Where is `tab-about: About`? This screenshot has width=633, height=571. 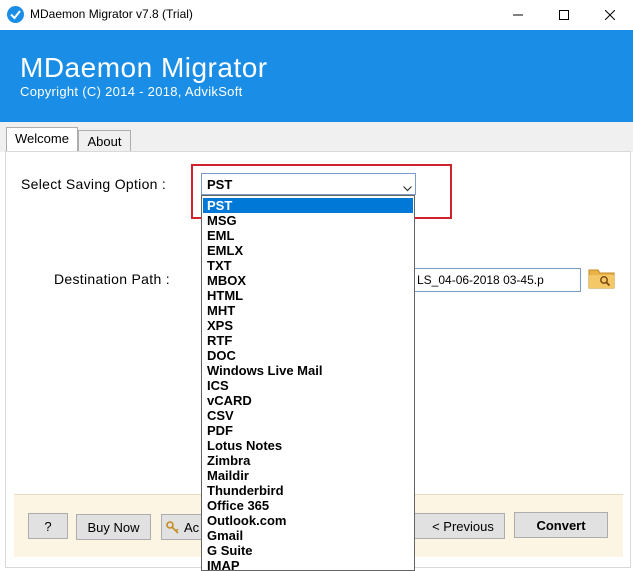 tab-about: About is located at coordinates (104, 141).